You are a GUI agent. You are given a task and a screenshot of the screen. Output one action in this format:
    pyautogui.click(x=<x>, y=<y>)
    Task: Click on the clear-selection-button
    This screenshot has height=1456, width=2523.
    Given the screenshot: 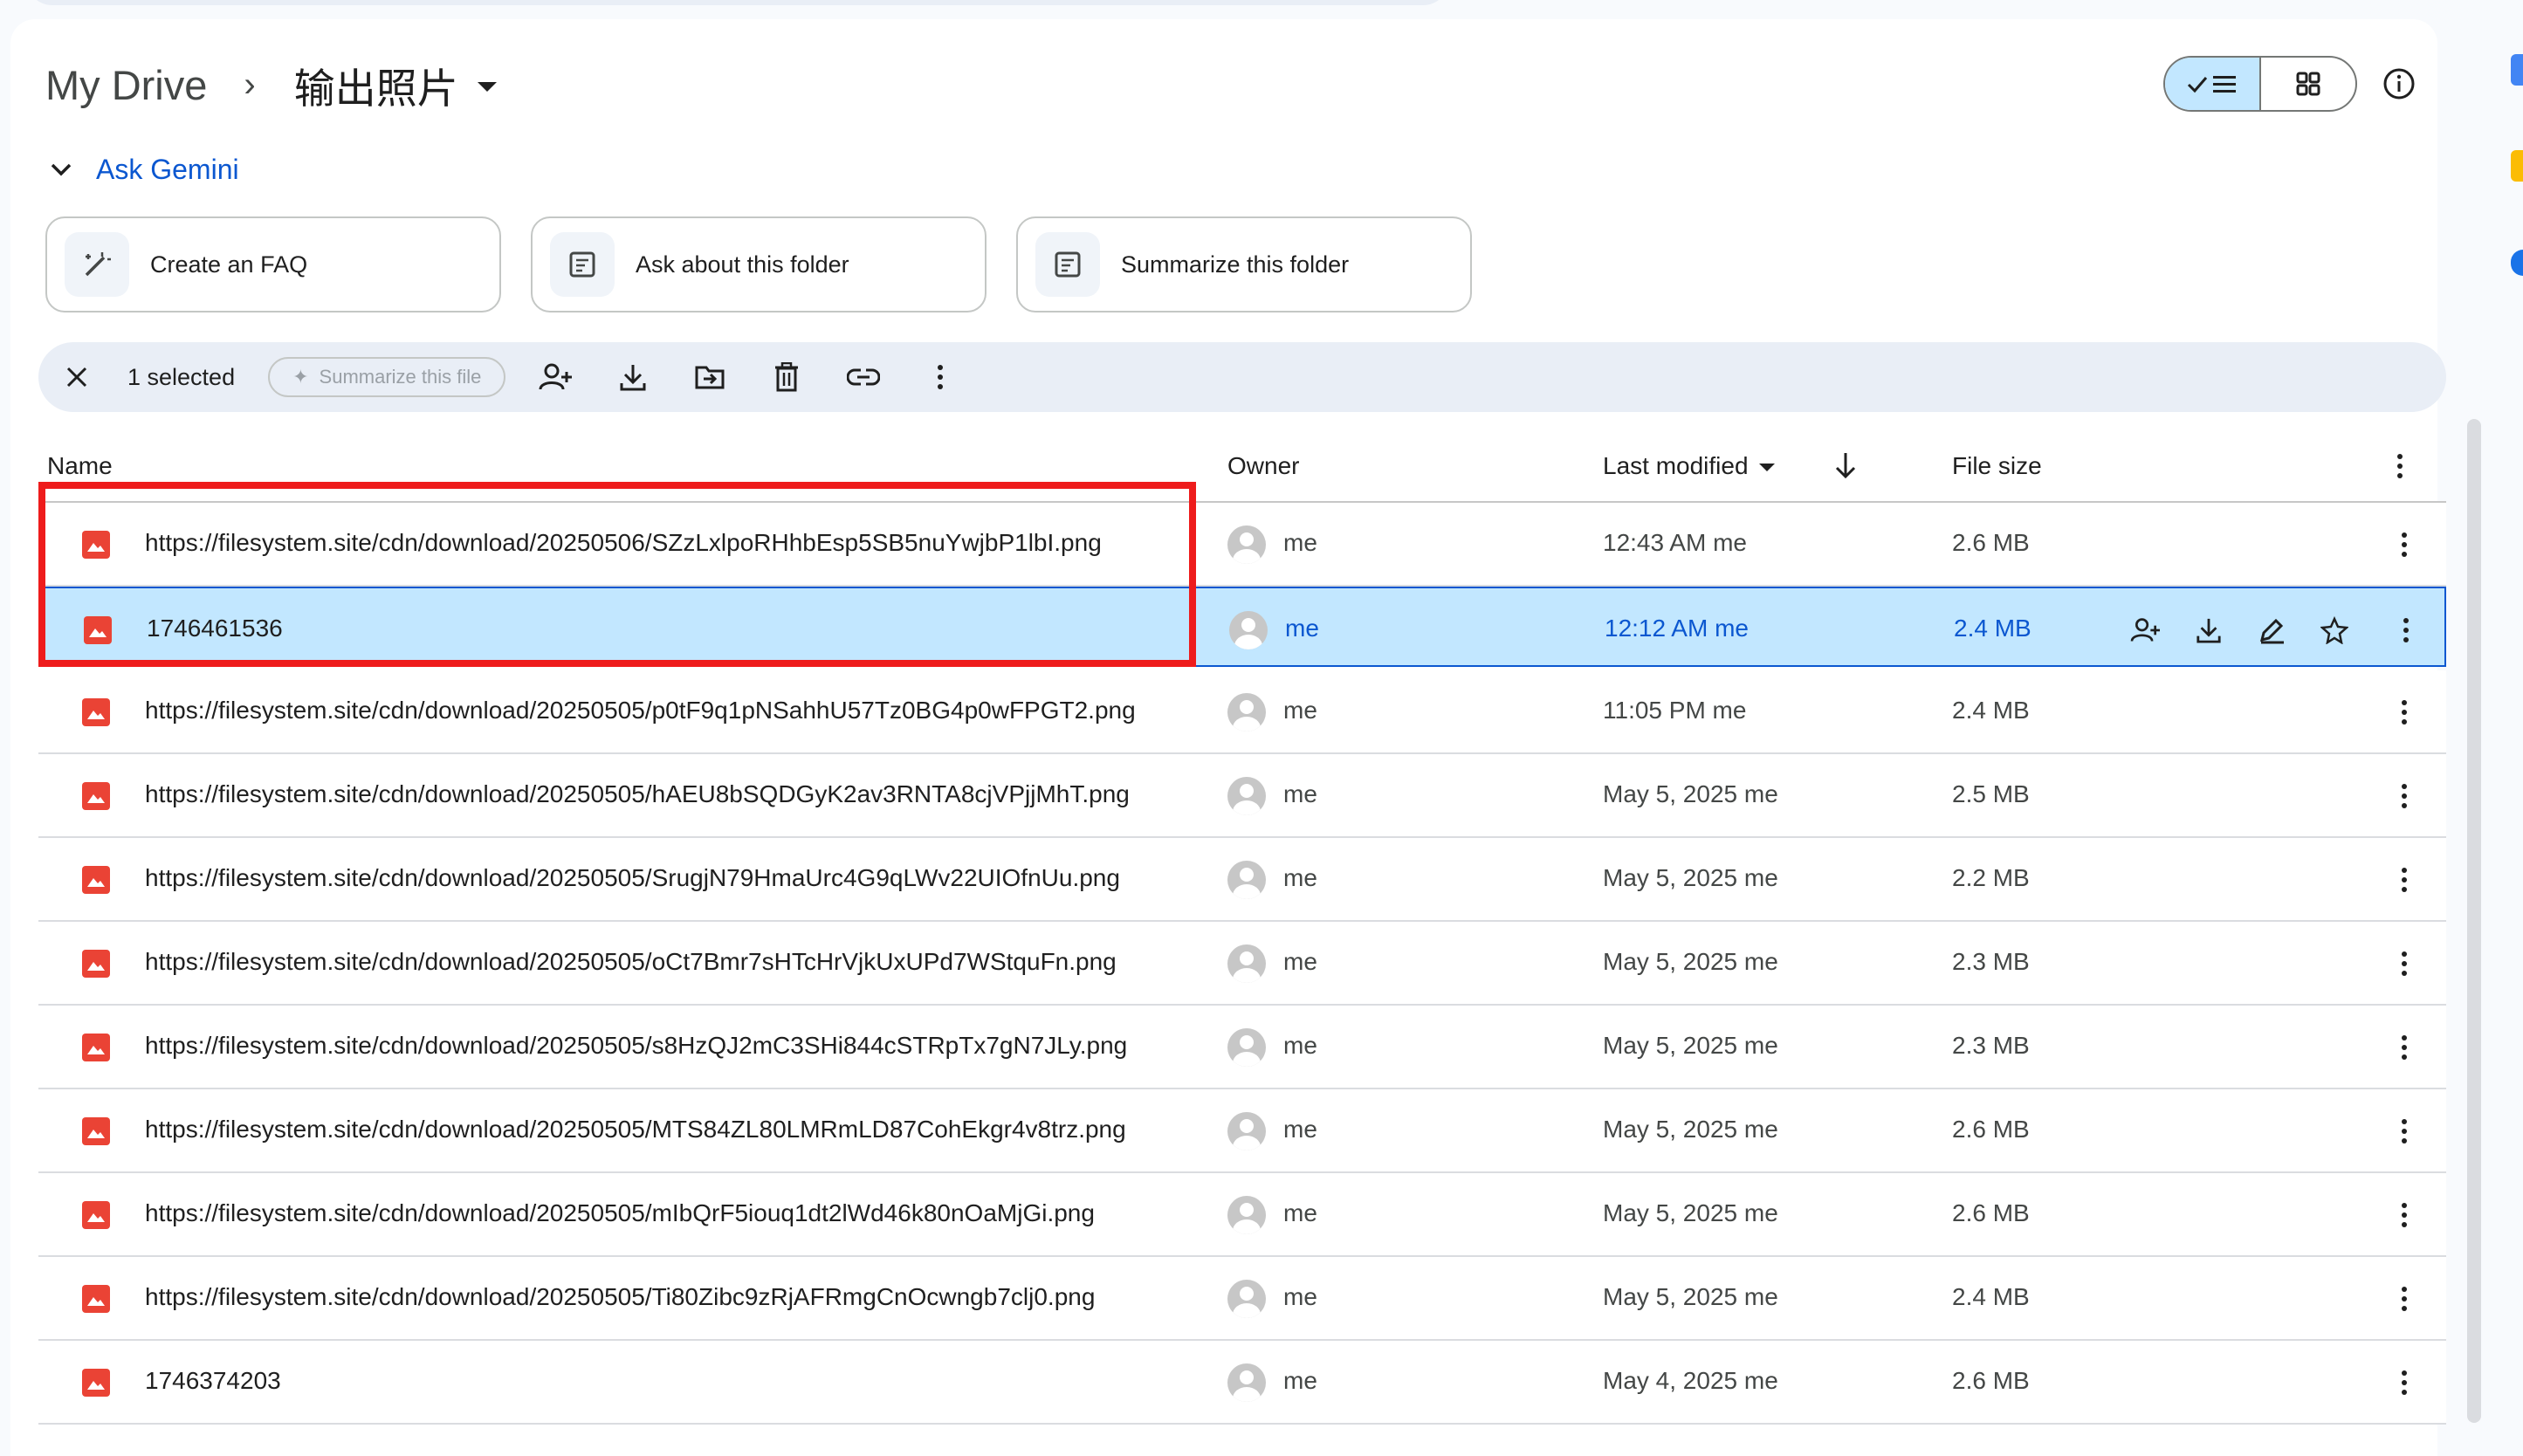 What is the action you would take?
    pyautogui.click(x=76, y=377)
    